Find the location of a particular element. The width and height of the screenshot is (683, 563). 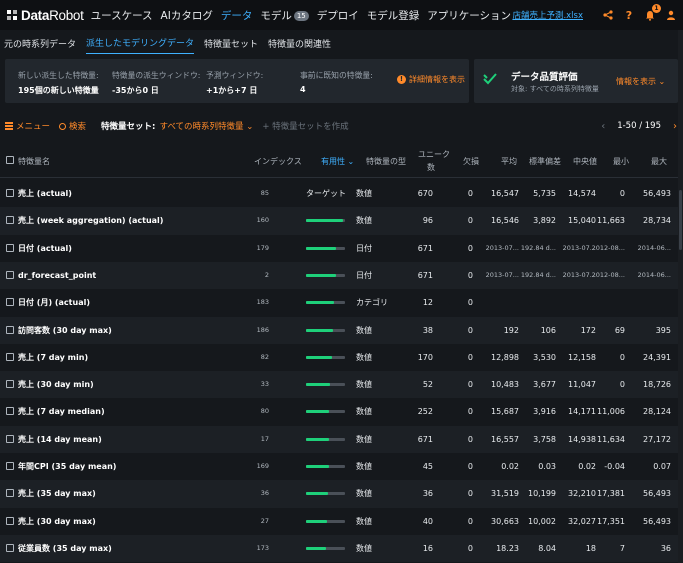

menu-button: メニュー is located at coordinates (27, 126).